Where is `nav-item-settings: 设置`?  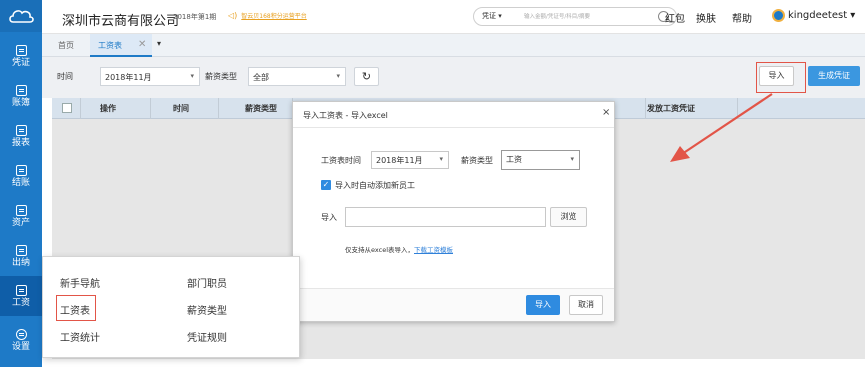
nav-item-settings: 设置 is located at coordinates (21, 340).